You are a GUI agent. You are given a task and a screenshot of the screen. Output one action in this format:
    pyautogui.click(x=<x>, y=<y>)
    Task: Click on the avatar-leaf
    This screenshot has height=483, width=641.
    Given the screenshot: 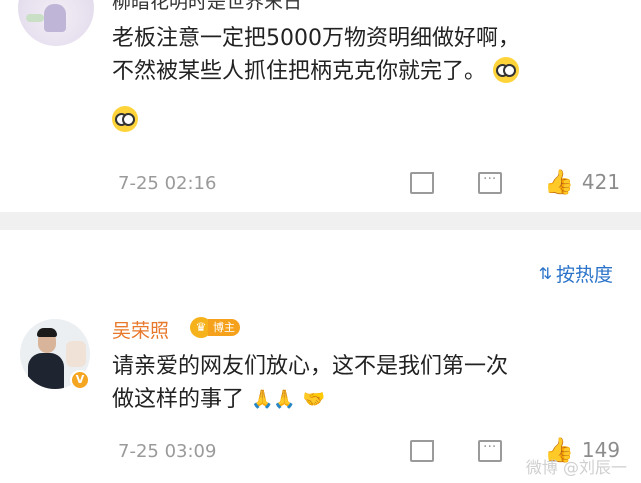 What is the action you would take?
    pyautogui.click(x=35, y=18)
    